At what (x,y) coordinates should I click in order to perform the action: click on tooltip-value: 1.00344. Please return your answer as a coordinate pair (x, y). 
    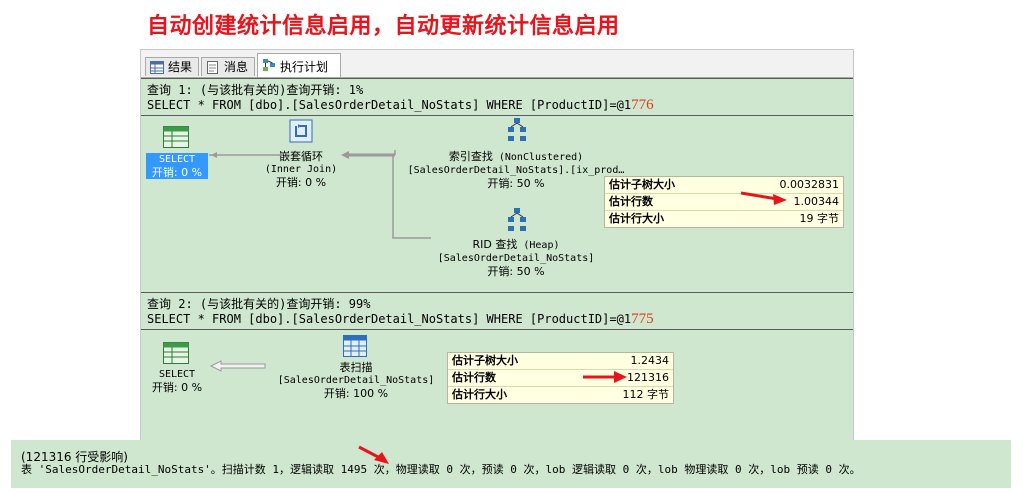
    Looking at the image, I should click on (816, 201).